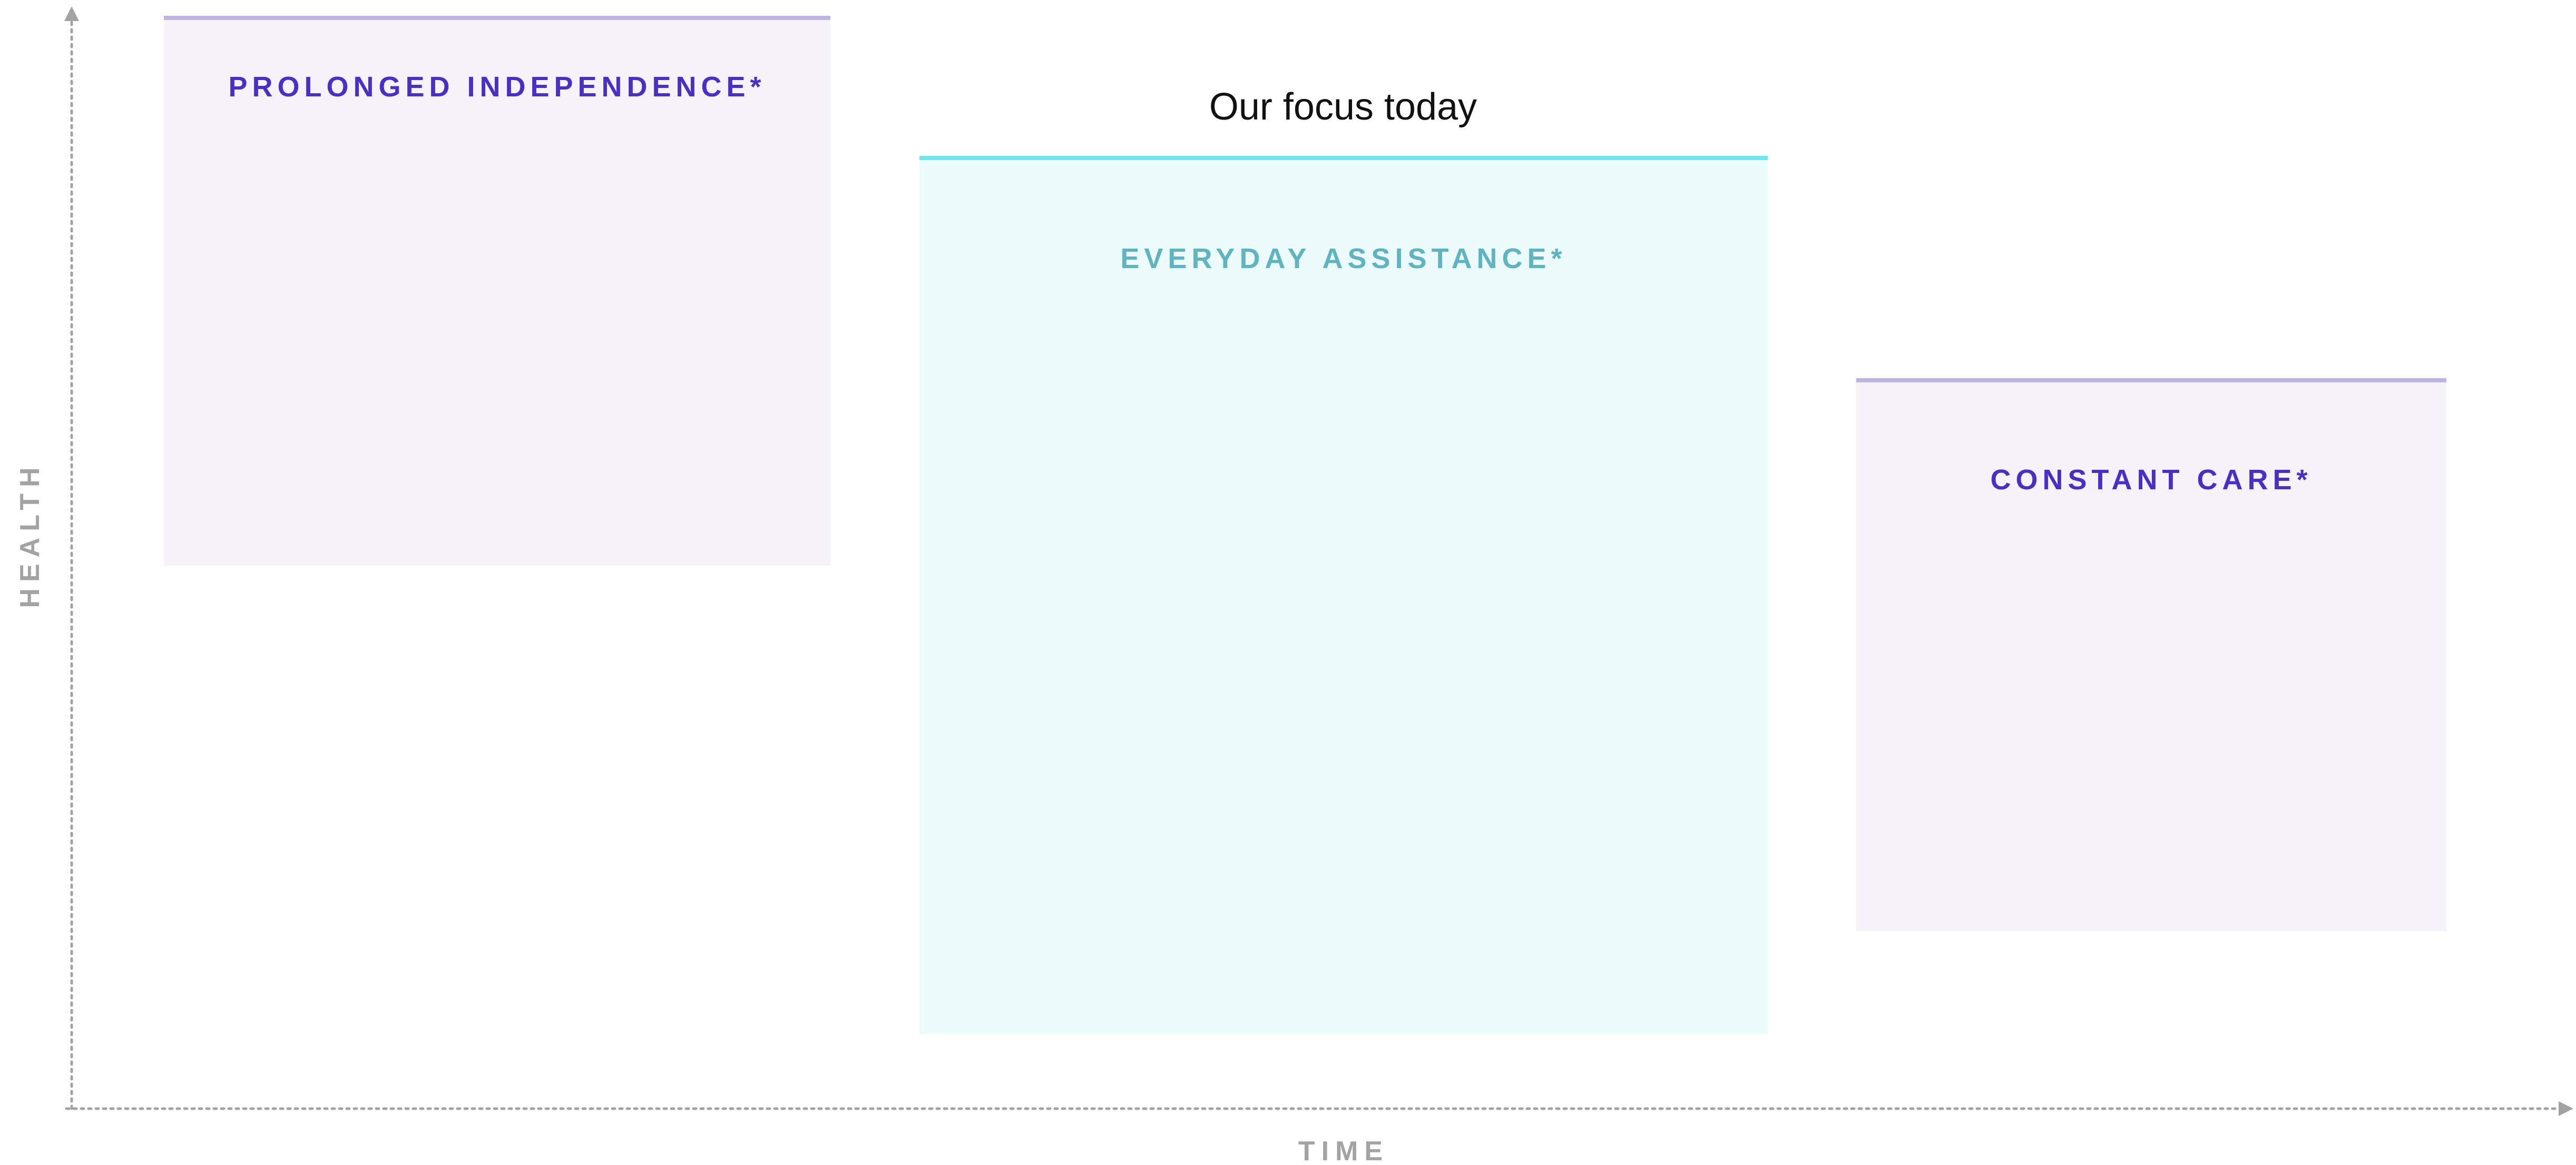 This screenshot has width=2576, height=1165. Describe the element at coordinates (1343, 1150) in the screenshot. I see `x-axis-label: TIME` at that location.